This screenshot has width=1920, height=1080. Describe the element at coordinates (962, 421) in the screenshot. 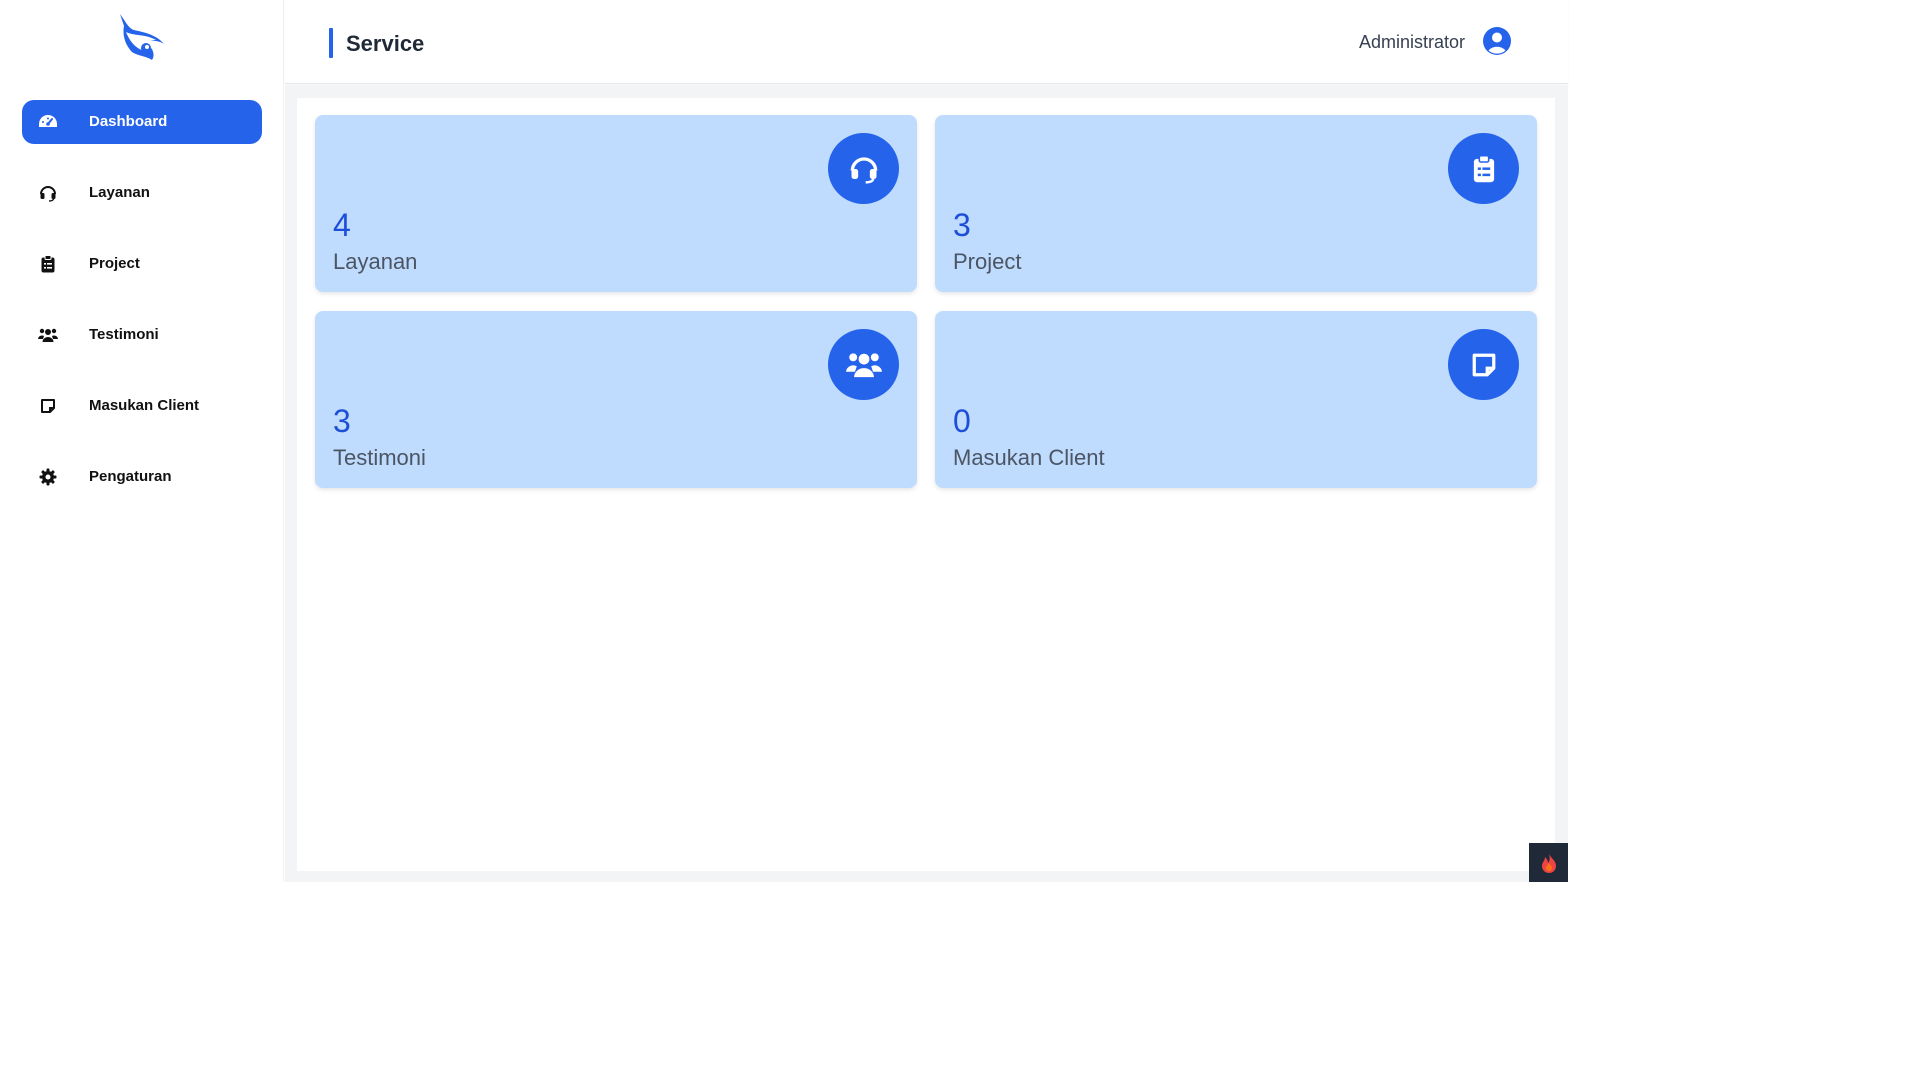

I see `stat-count: 0` at that location.